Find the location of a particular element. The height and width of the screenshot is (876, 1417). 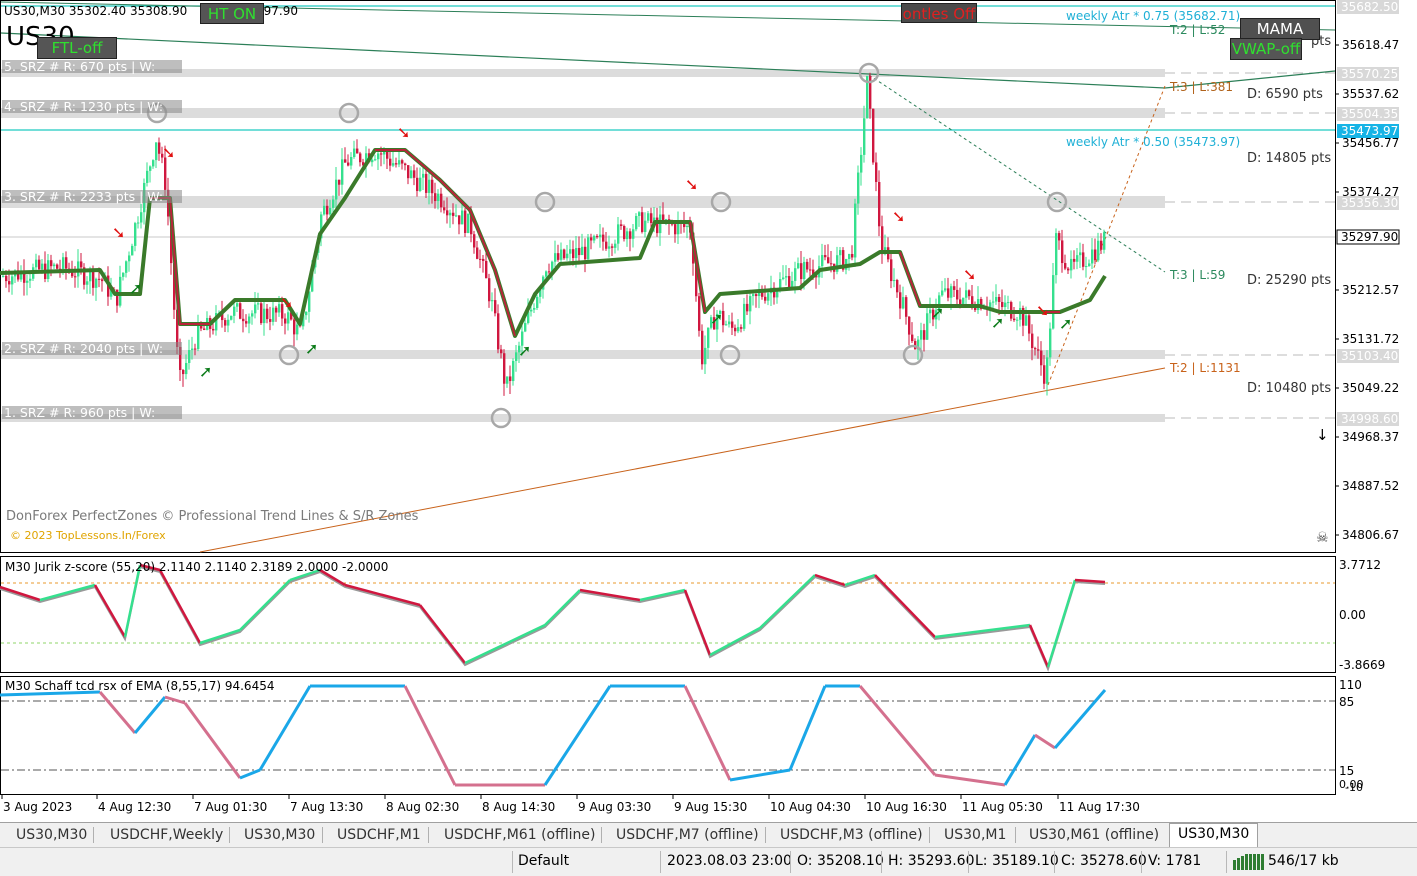

fractals-toggle-button: ontles Off is located at coordinates (939, 13).